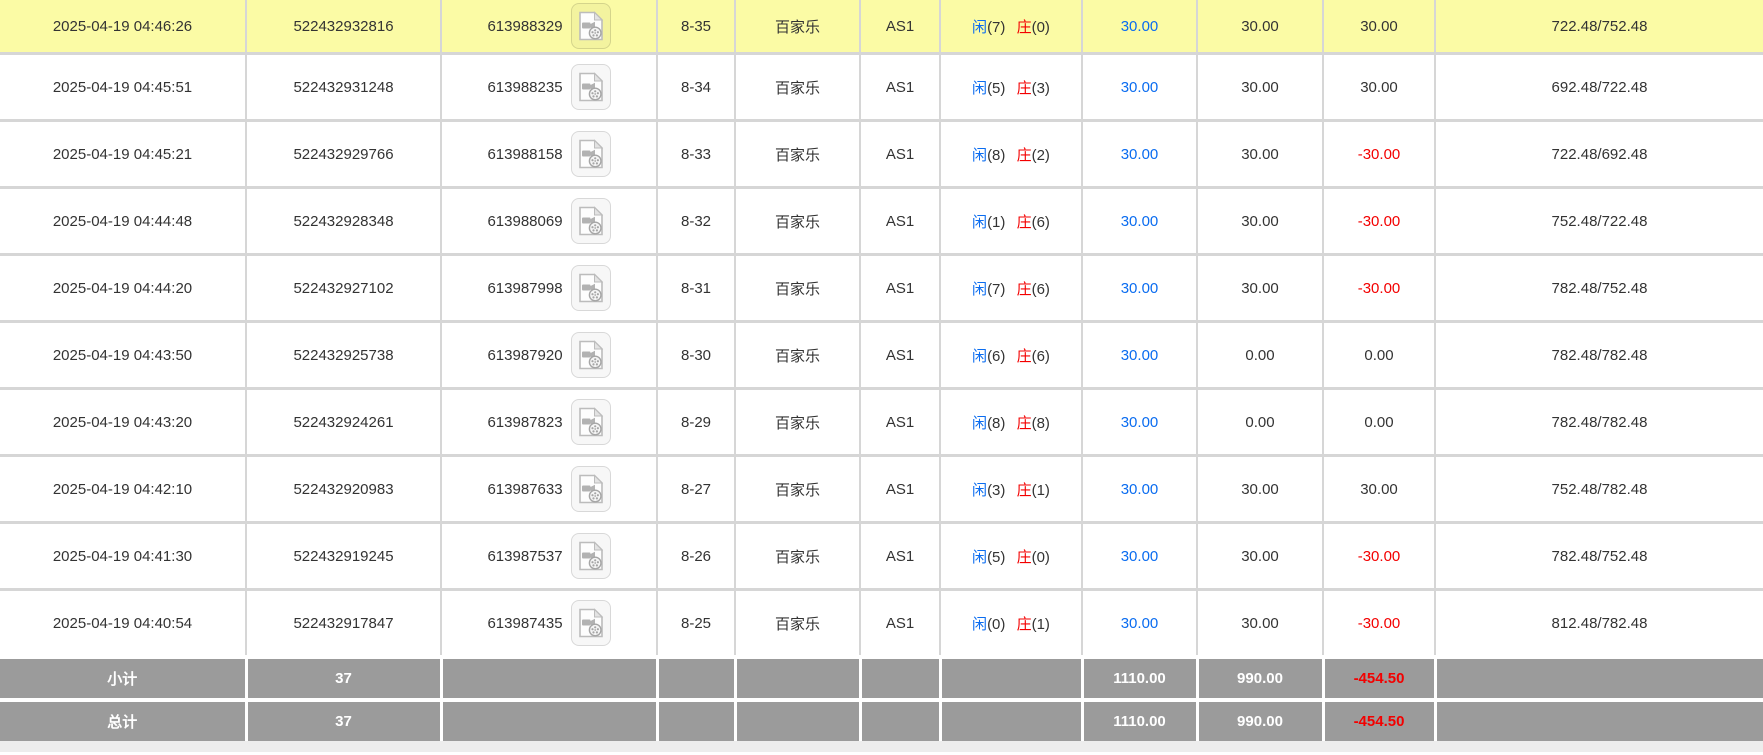 The image size is (1763, 755). What do you see at coordinates (123, 288) in the screenshot?
I see `bet-time: 2025-04-19 04:44:20` at bounding box center [123, 288].